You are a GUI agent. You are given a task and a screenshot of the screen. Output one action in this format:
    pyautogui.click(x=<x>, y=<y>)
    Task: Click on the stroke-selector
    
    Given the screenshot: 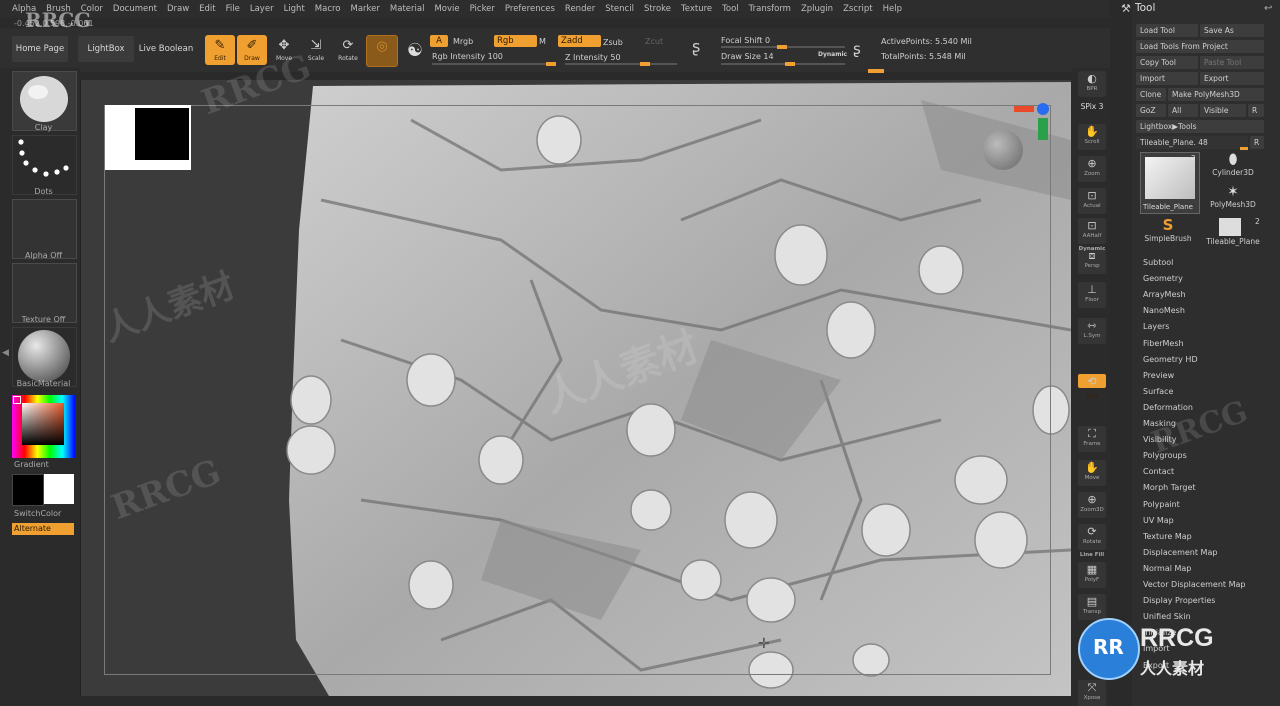 What is the action you would take?
    pyautogui.click(x=44, y=165)
    